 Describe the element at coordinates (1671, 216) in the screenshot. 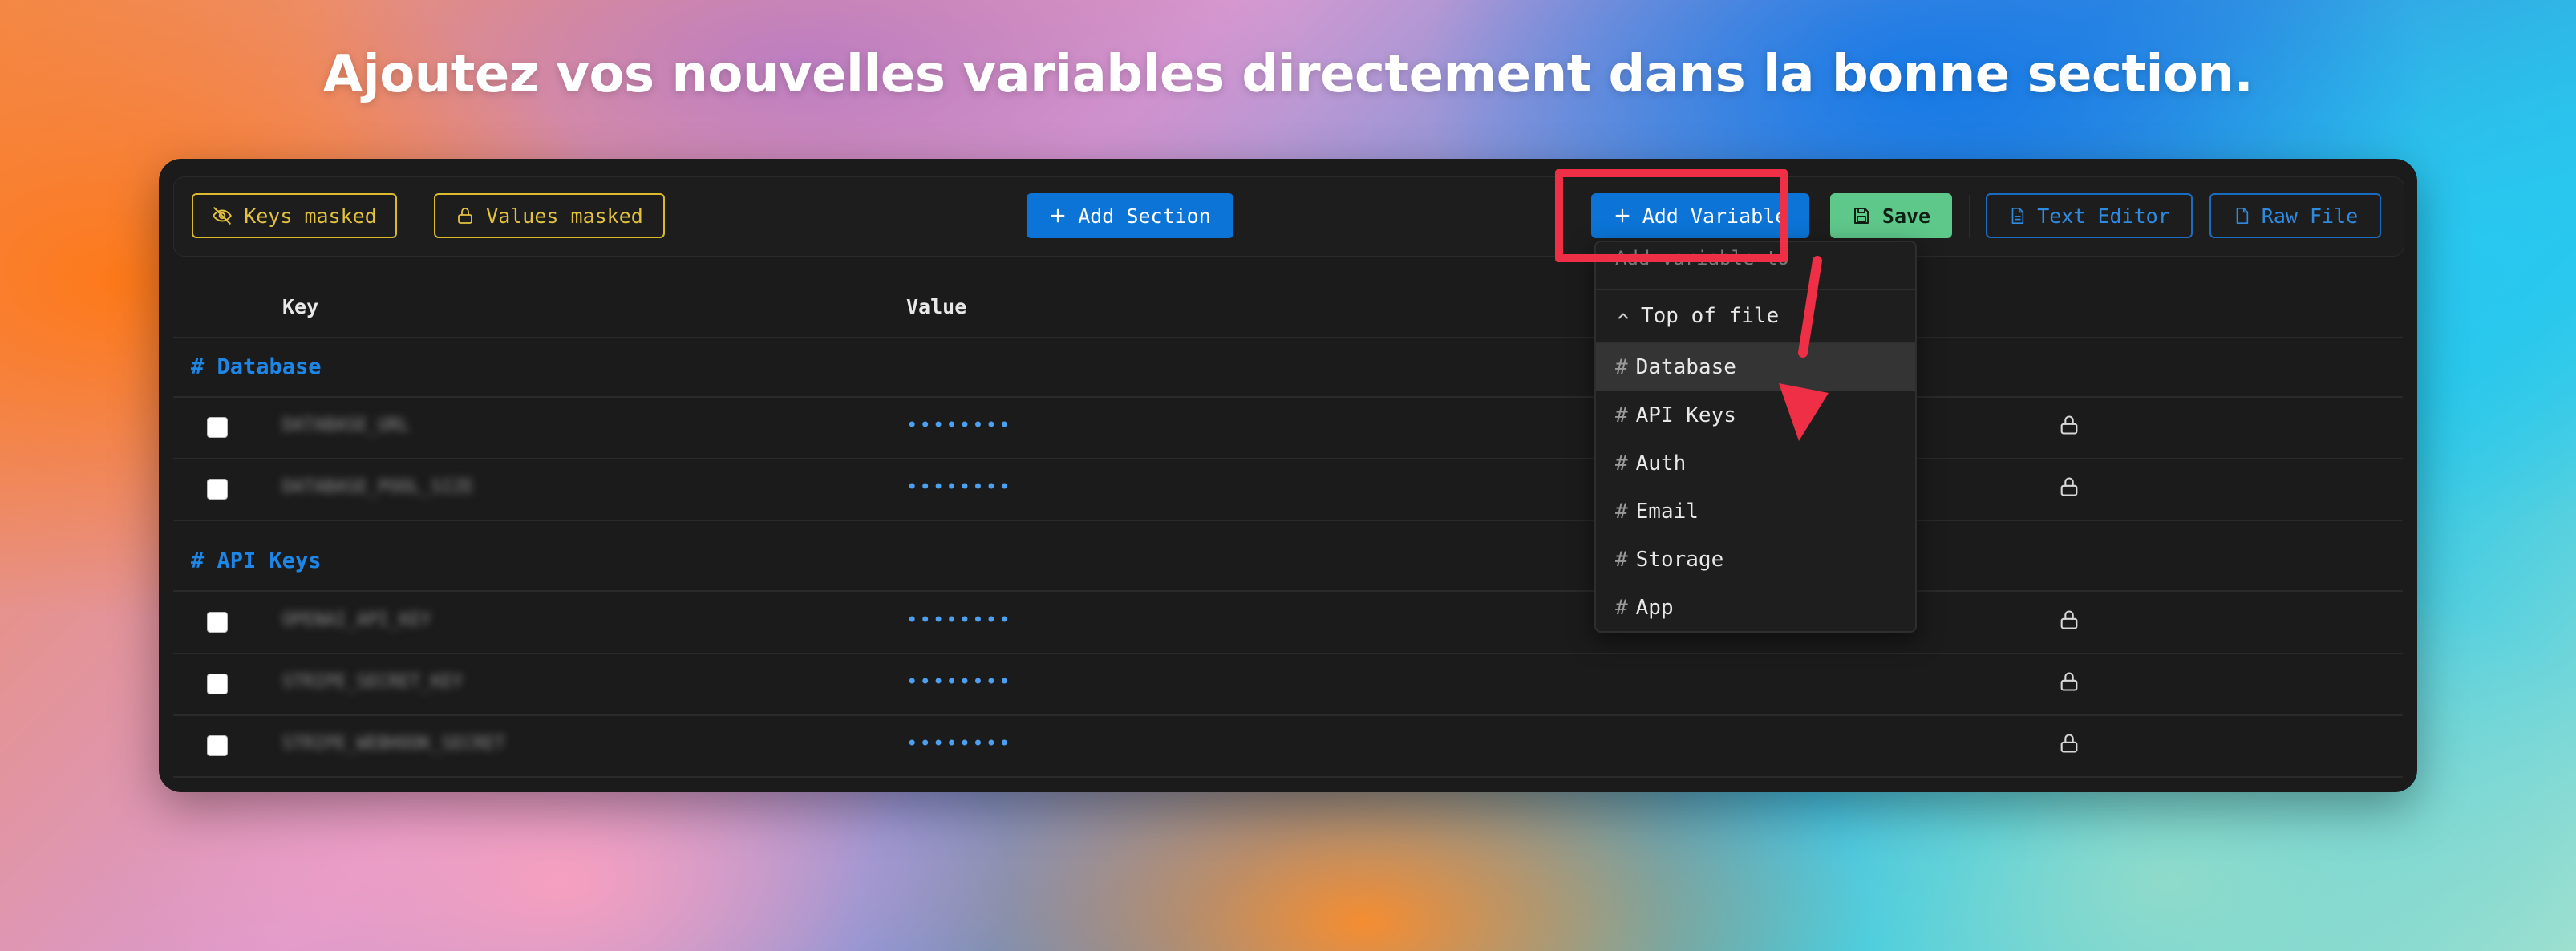

I see `highlight-box-annotation` at that location.